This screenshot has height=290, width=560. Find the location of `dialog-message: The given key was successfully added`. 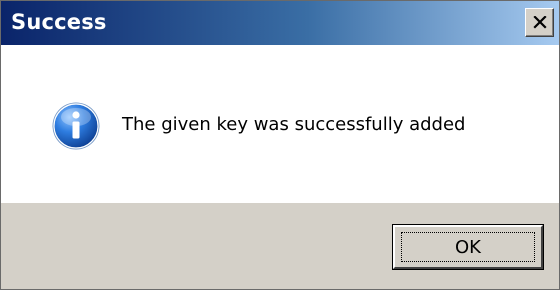

dialog-message: The given key was successfully added is located at coordinates (294, 124).